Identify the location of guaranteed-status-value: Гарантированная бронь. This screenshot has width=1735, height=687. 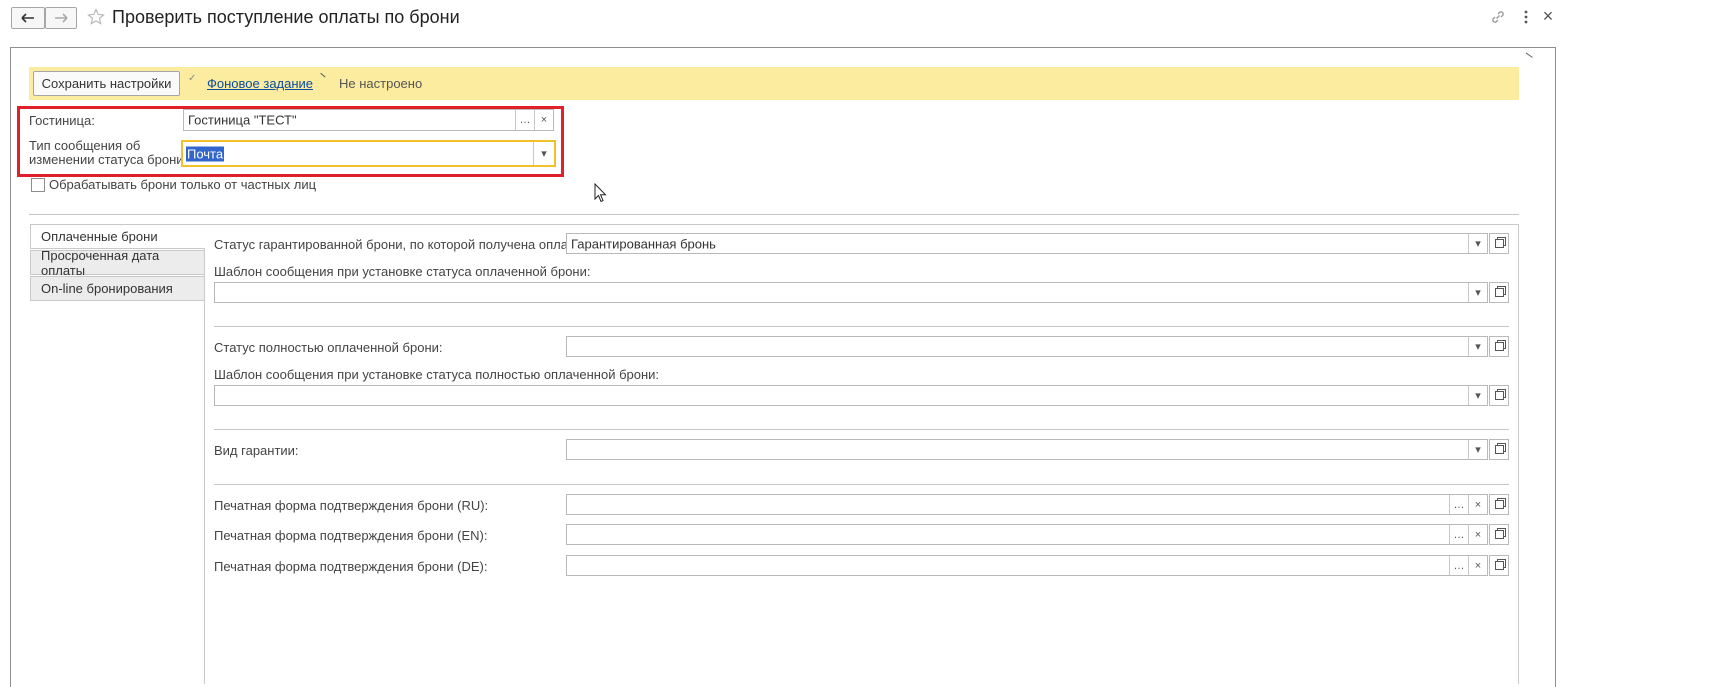
(643, 243).